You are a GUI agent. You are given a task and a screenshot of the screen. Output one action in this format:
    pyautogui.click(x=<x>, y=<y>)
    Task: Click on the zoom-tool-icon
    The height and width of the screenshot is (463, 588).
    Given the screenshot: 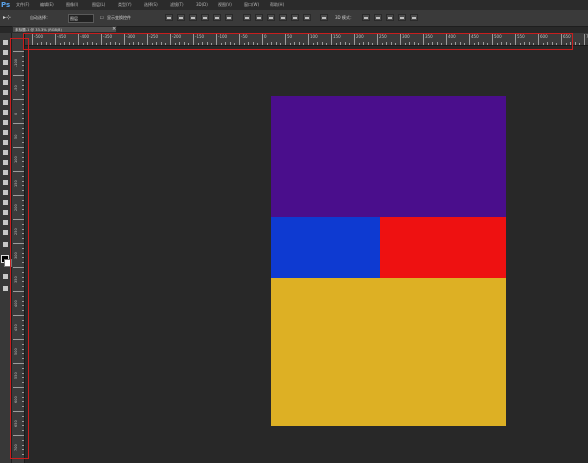 What is the action you would take?
    pyautogui.click(x=5, y=232)
    